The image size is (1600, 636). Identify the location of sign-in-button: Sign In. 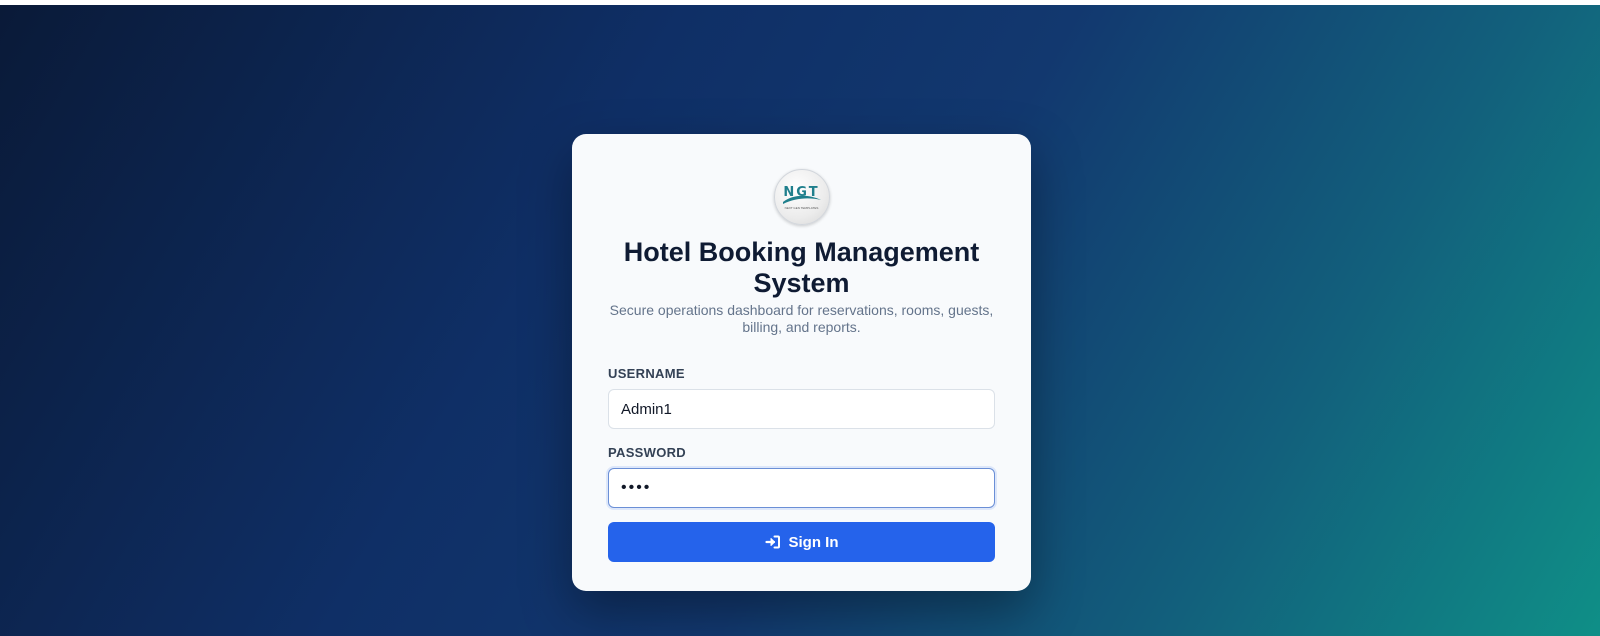
(801, 542).